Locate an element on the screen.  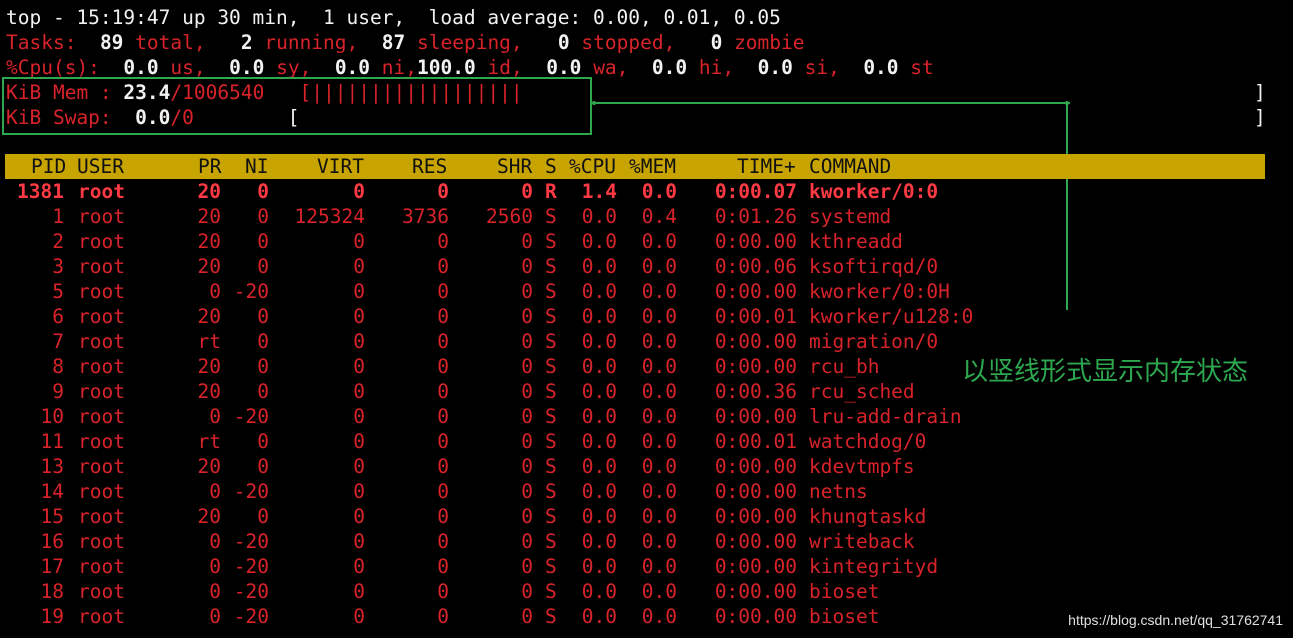
process-s: R is located at coordinates (551, 191).